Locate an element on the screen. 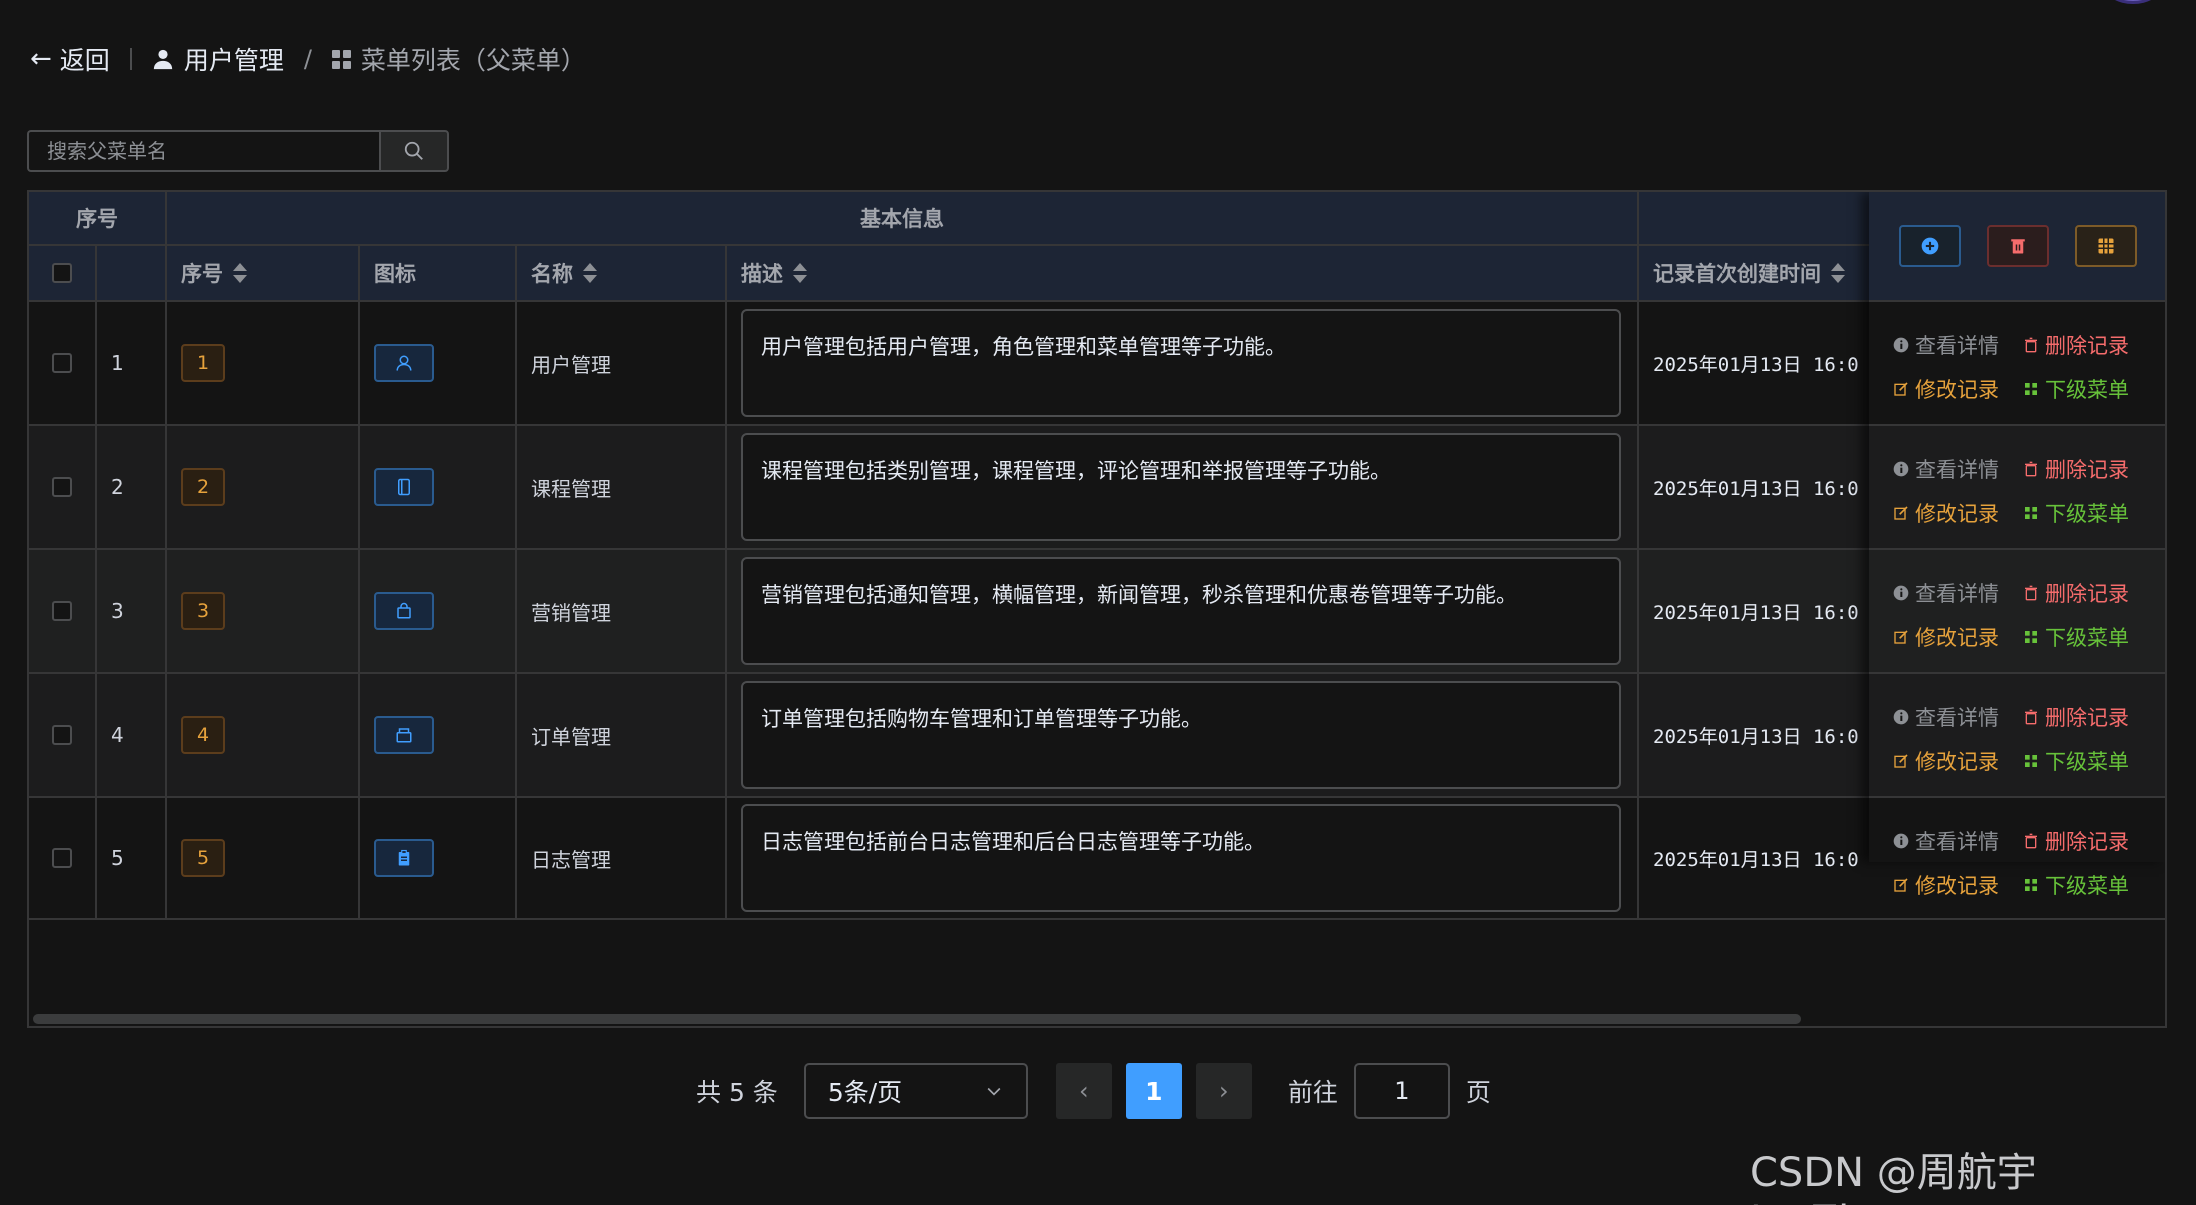 This screenshot has width=2196, height=1205. search-input is located at coordinates (203, 151).